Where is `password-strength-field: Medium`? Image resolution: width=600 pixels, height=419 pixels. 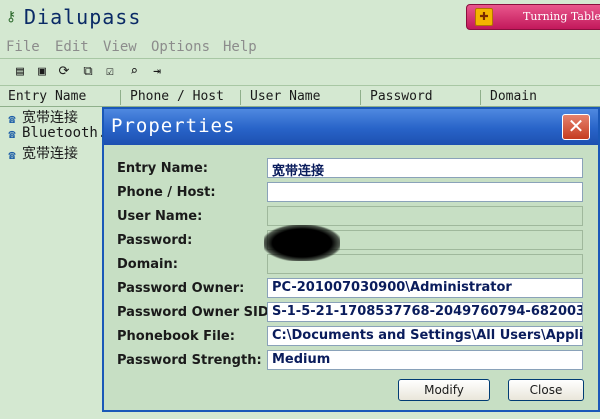
password-strength-field: Medium is located at coordinates (425, 360).